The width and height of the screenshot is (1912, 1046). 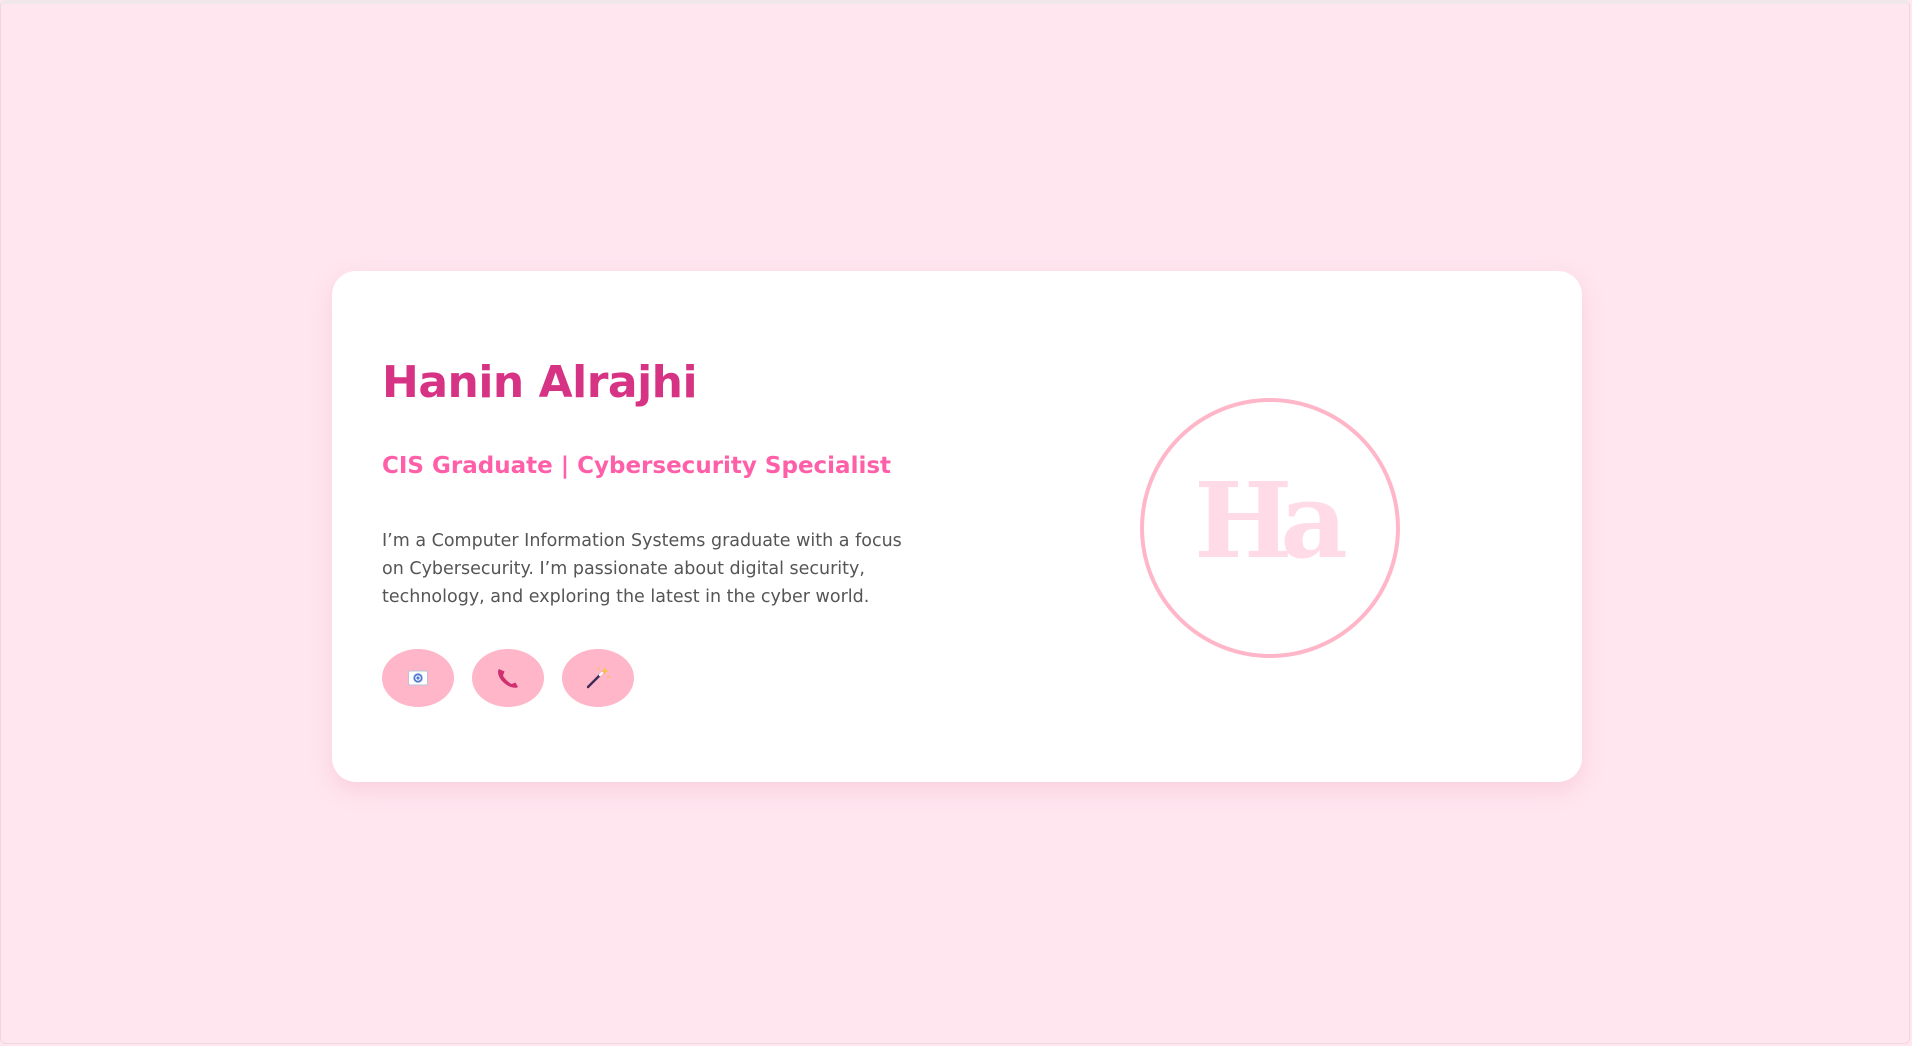 I want to click on logo-badge: Ha, so click(x=1270, y=528).